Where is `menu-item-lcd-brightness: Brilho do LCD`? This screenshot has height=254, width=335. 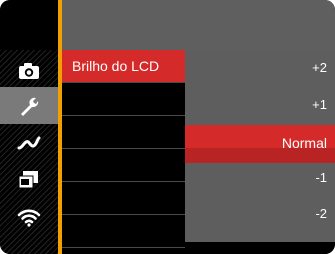 menu-item-lcd-brightness: Brilho do LCD is located at coordinates (123, 66).